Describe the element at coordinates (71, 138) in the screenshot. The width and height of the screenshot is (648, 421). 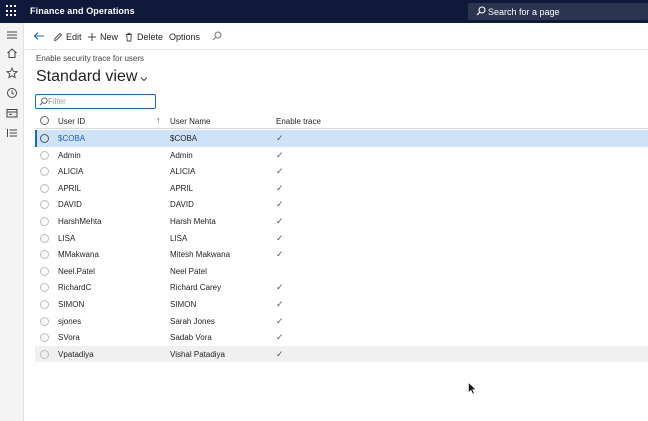
I see `cell-user-id: $COBA` at that location.